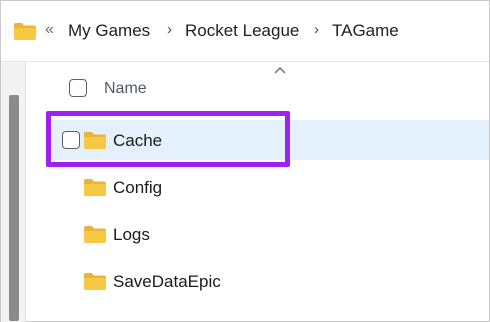 The height and width of the screenshot is (322, 490). Describe the element at coordinates (167, 281) in the screenshot. I see `file-name: SaveDataEpic` at that location.